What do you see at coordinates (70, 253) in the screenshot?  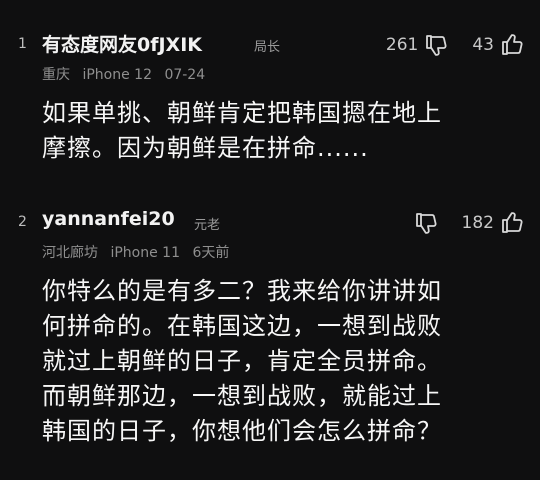 I see `comment-location: 河北廊坊` at bounding box center [70, 253].